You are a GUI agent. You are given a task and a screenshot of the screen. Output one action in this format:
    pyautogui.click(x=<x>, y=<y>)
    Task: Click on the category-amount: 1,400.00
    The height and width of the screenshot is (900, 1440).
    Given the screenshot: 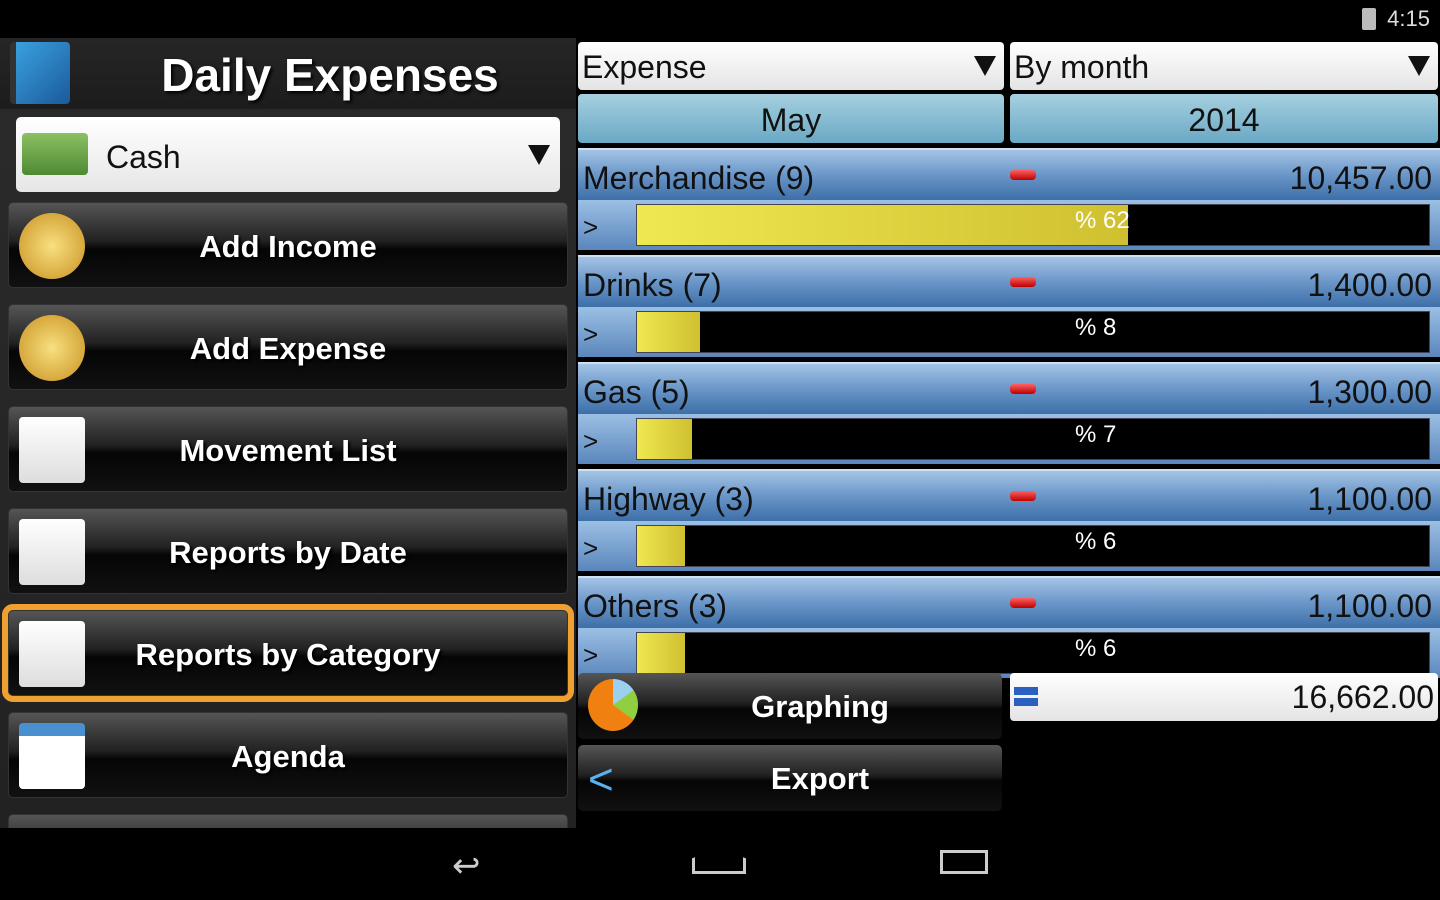 What is the action you would take?
    pyautogui.click(x=1369, y=285)
    